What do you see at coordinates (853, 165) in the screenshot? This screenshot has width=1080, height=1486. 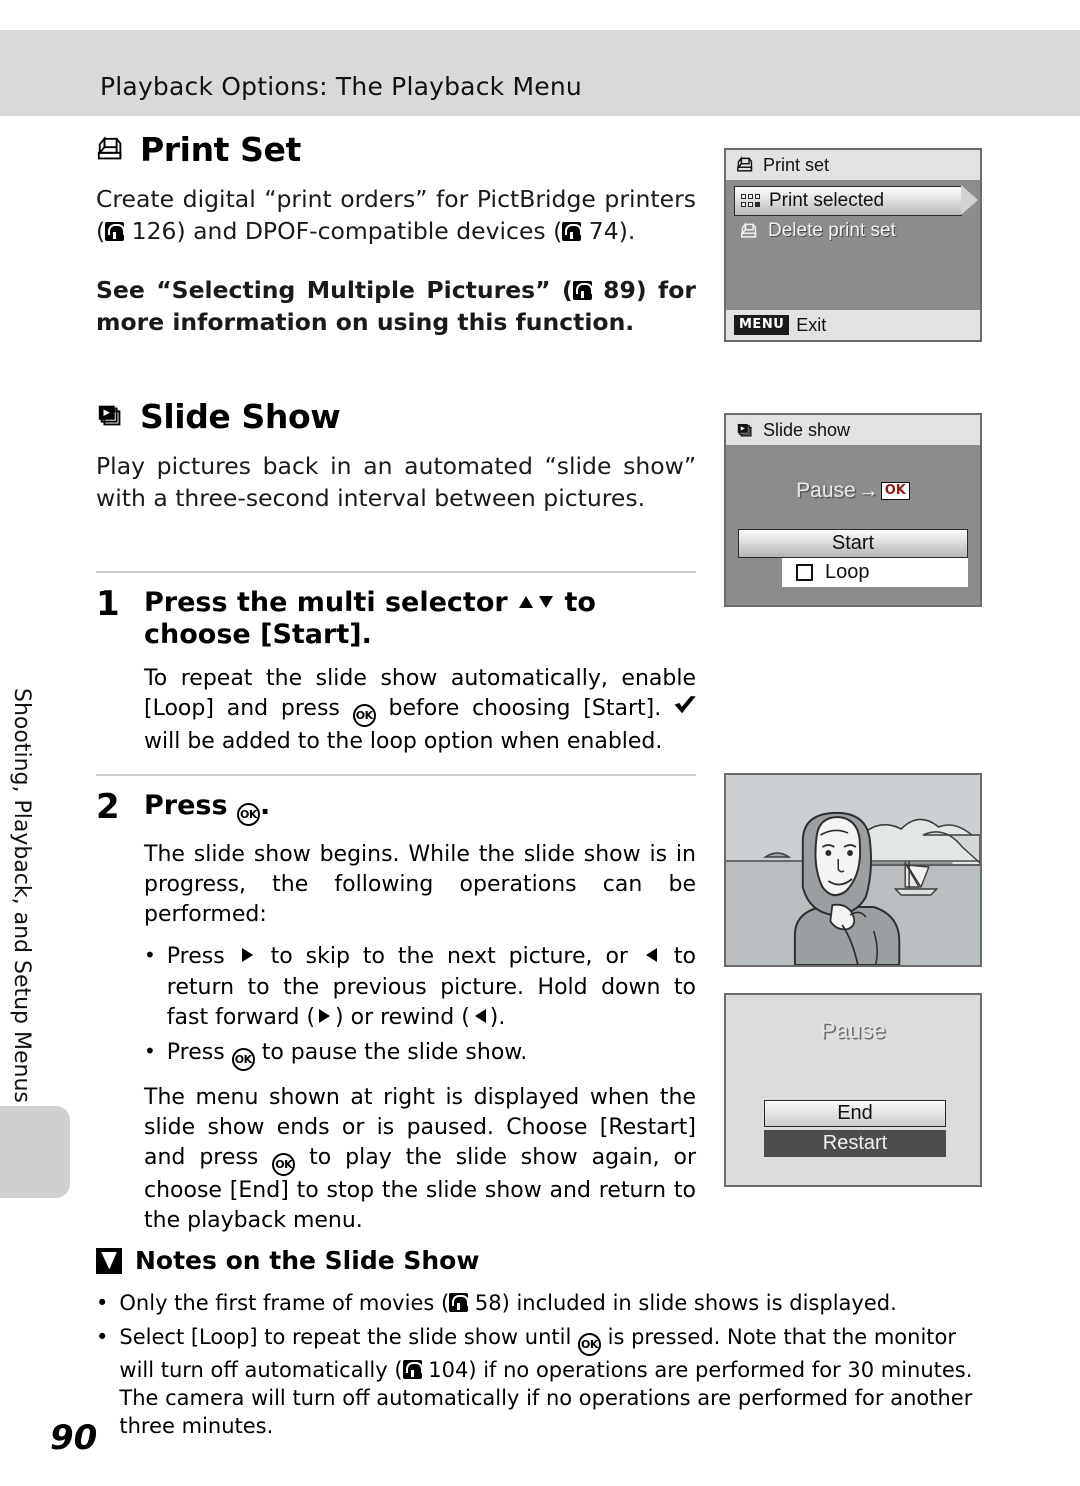 I see `print-set-screen-titlebar: Print set` at bounding box center [853, 165].